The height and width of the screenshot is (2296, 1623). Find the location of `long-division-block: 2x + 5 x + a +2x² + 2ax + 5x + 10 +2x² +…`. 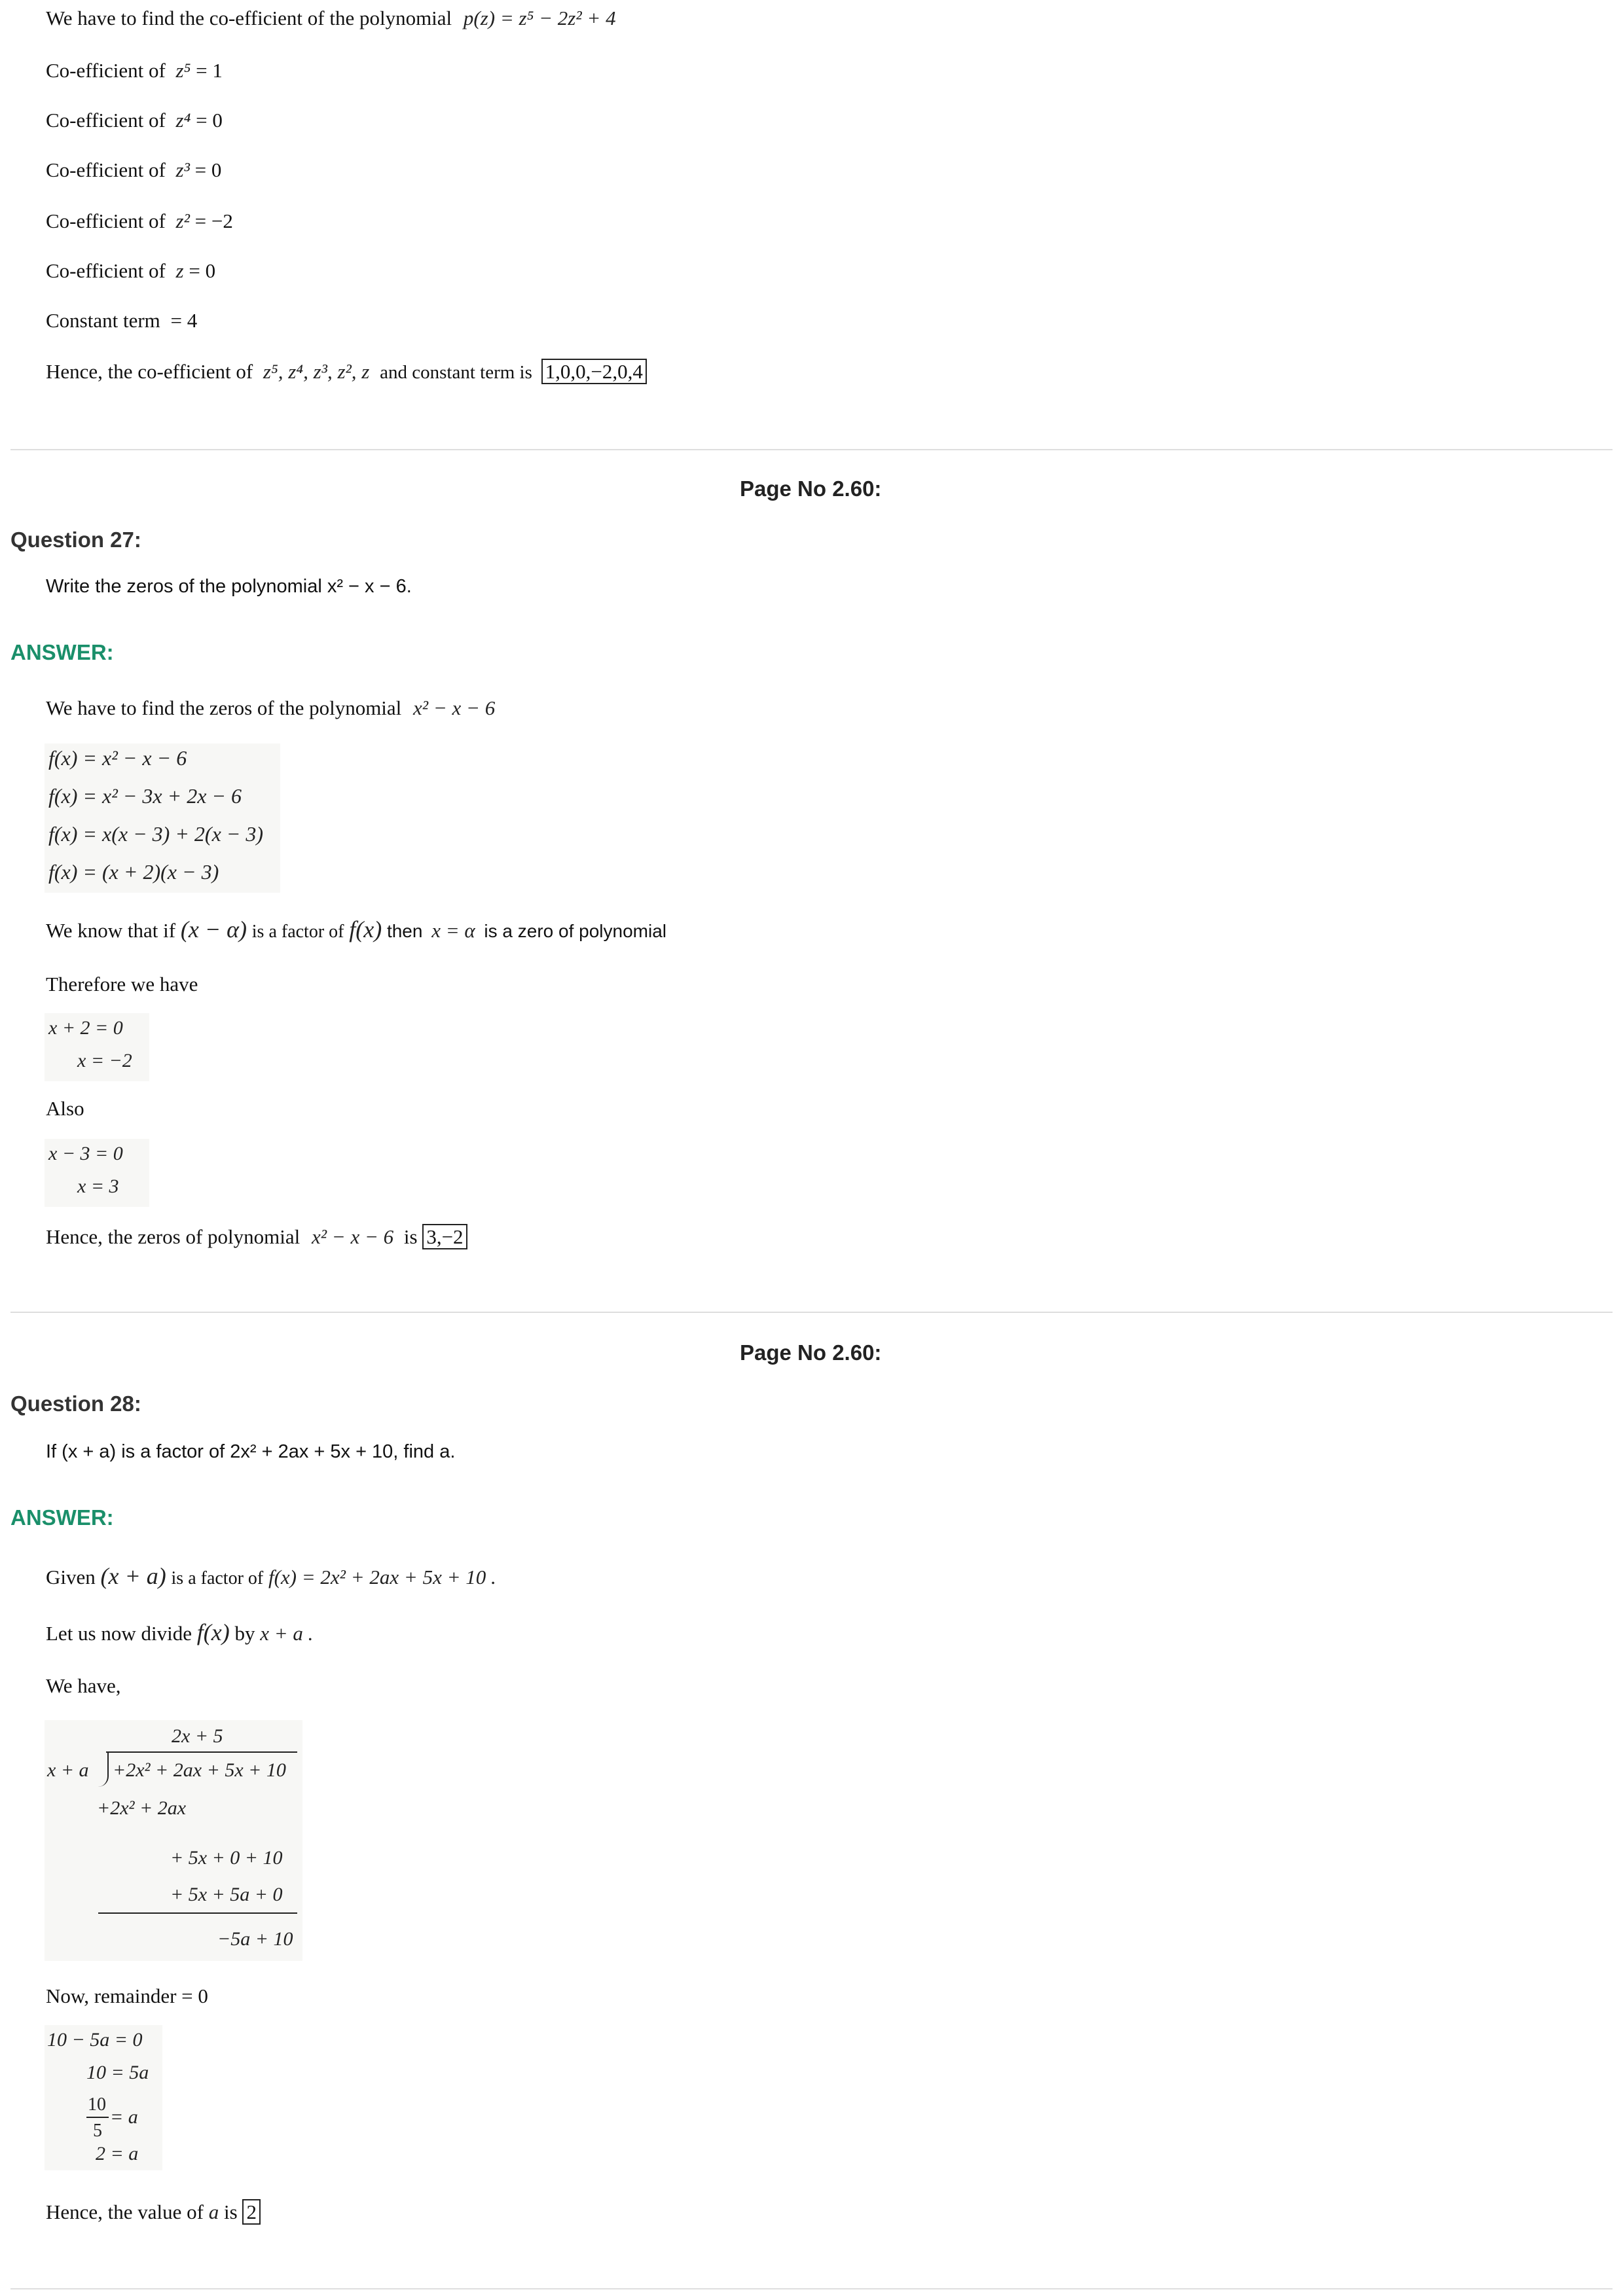

long-division-block: 2x + 5 x + a +2x² + 2ax + 5x + 10 +2x² +… is located at coordinates (173, 1840).